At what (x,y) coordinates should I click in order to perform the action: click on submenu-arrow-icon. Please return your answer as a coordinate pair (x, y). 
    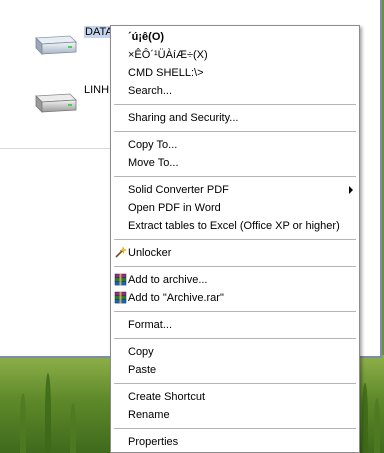
    Looking at the image, I should click on (351, 190).